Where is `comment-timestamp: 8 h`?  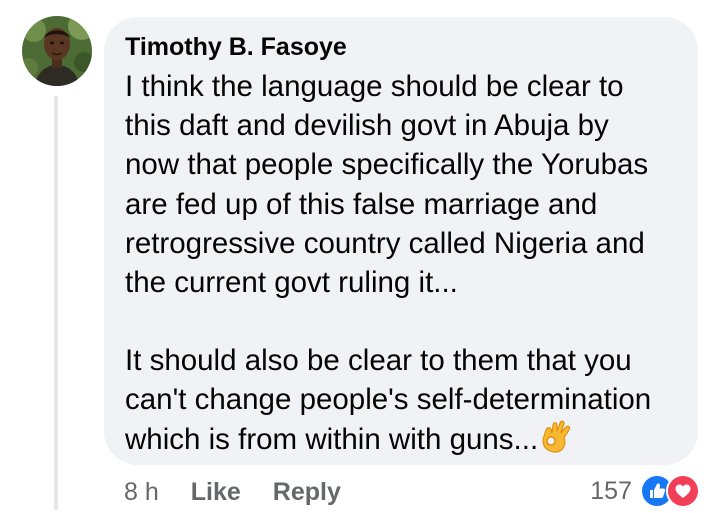
comment-timestamp: 8 h is located at coordinates (141, 492).